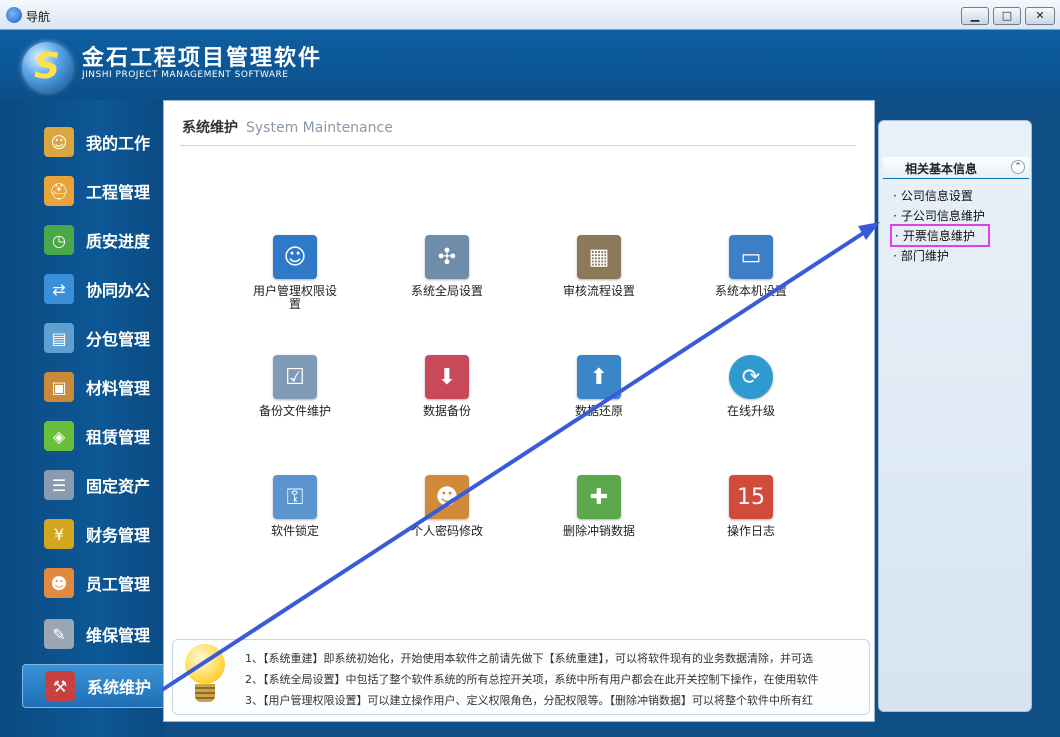 The width and height of the screenshot is (1060, 737). Describe the element at coordinates (446, 291) in the screenshot. I see `tile-label: 系统全局设置` at that location.